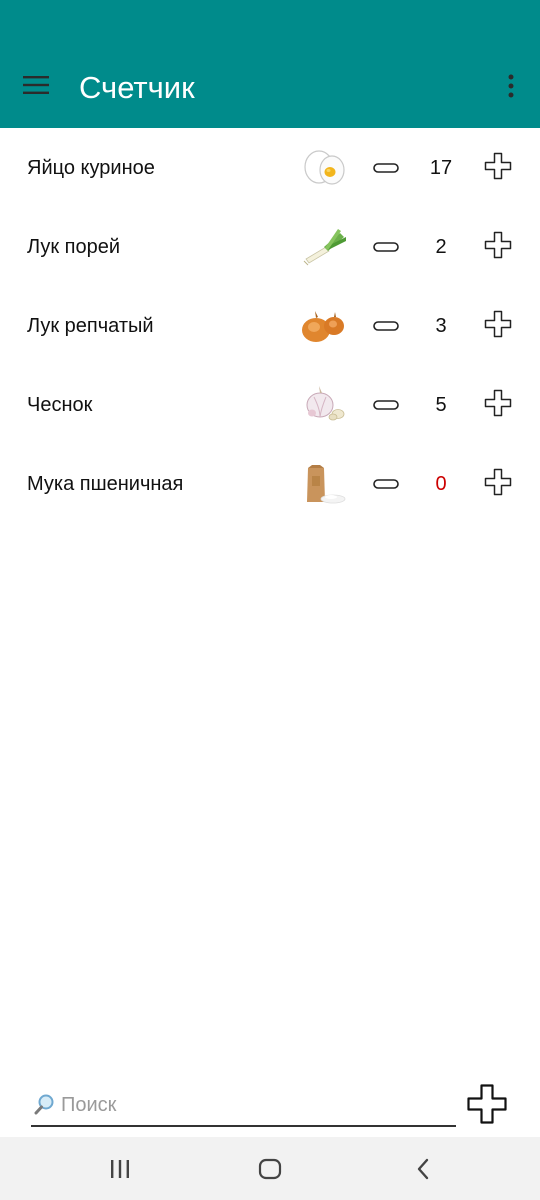  I want to click on leek-icon, so click(324, 247).